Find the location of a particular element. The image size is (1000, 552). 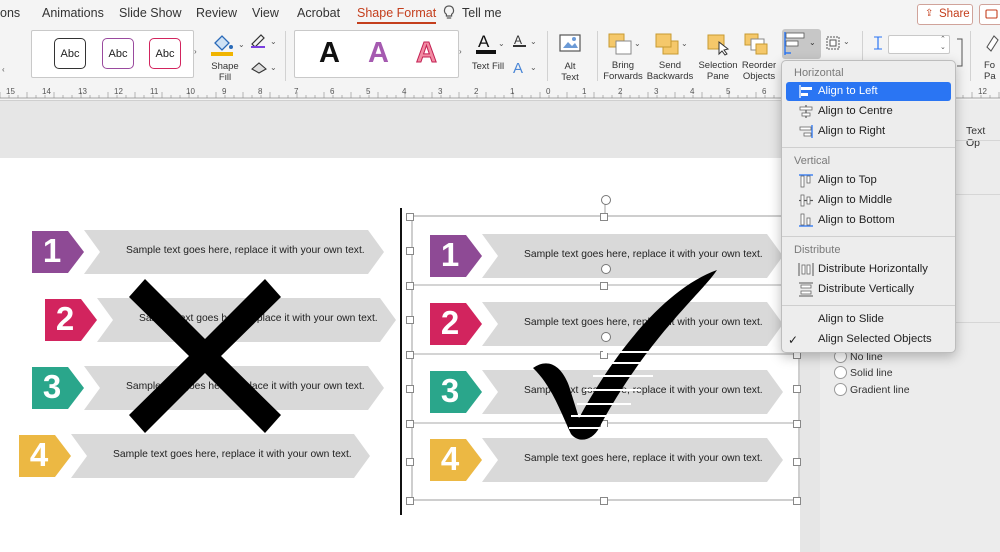

ruler-number: 1 is located at coordinates (512, 91).